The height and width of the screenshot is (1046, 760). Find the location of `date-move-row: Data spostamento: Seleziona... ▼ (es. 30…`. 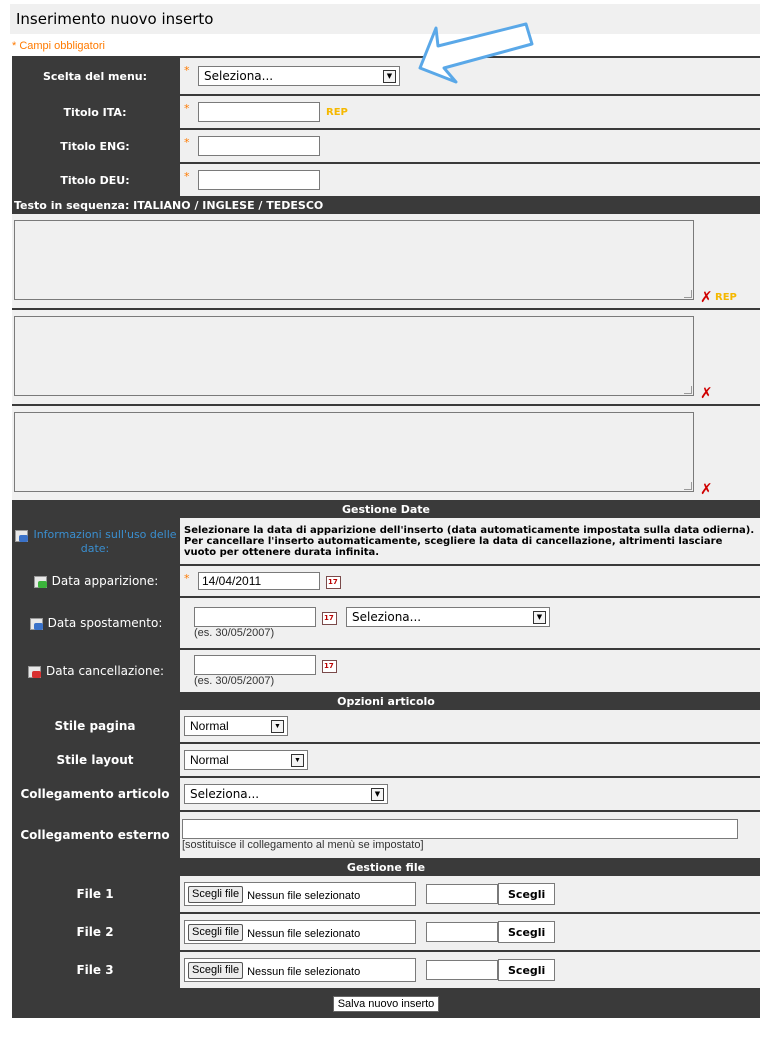

date-move-row: Data spostamento: Seleziona... ▼ (es. 30… is located at coordinates (386, 624).